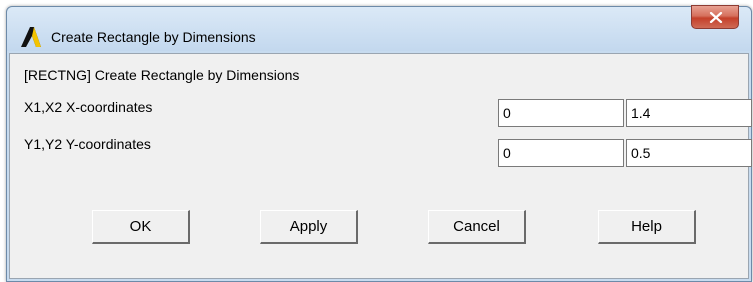 The image size is (753, 282). I want to click on x1-input, so click(561, 113).